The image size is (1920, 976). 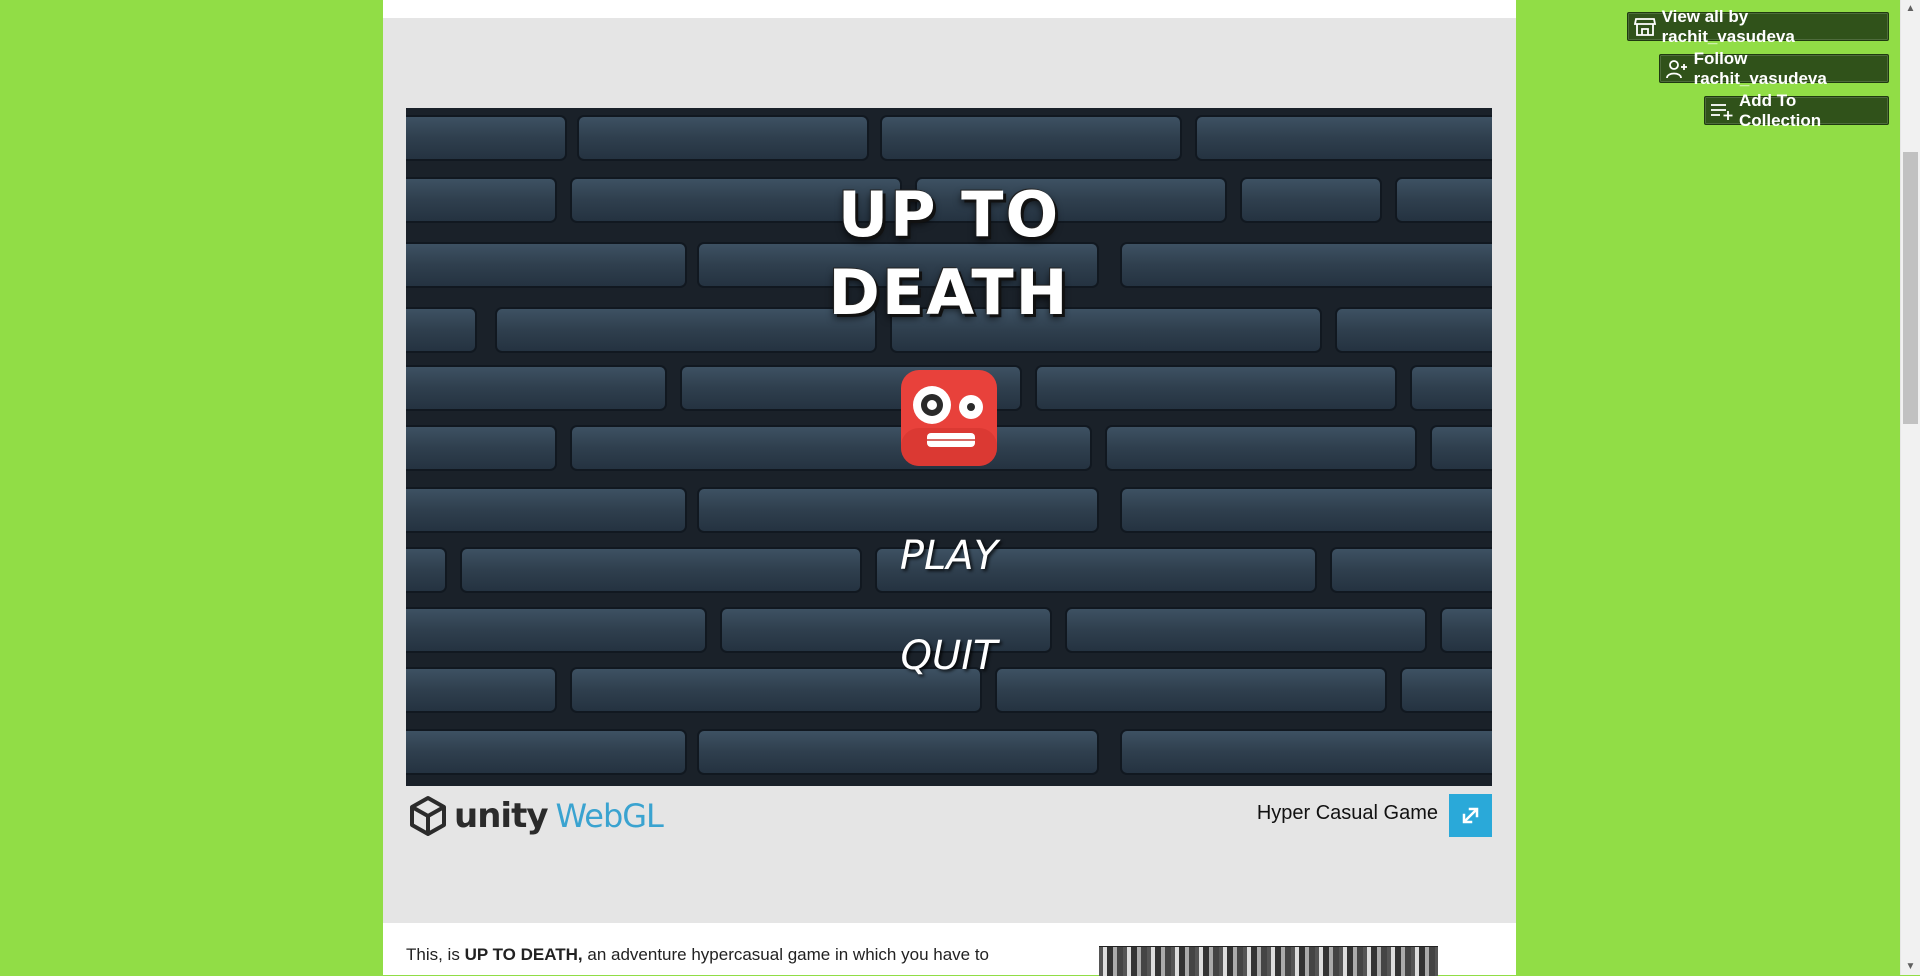 I want to click on scroll-up-arrow-icon: ▲, so click(x=1910, y=8).